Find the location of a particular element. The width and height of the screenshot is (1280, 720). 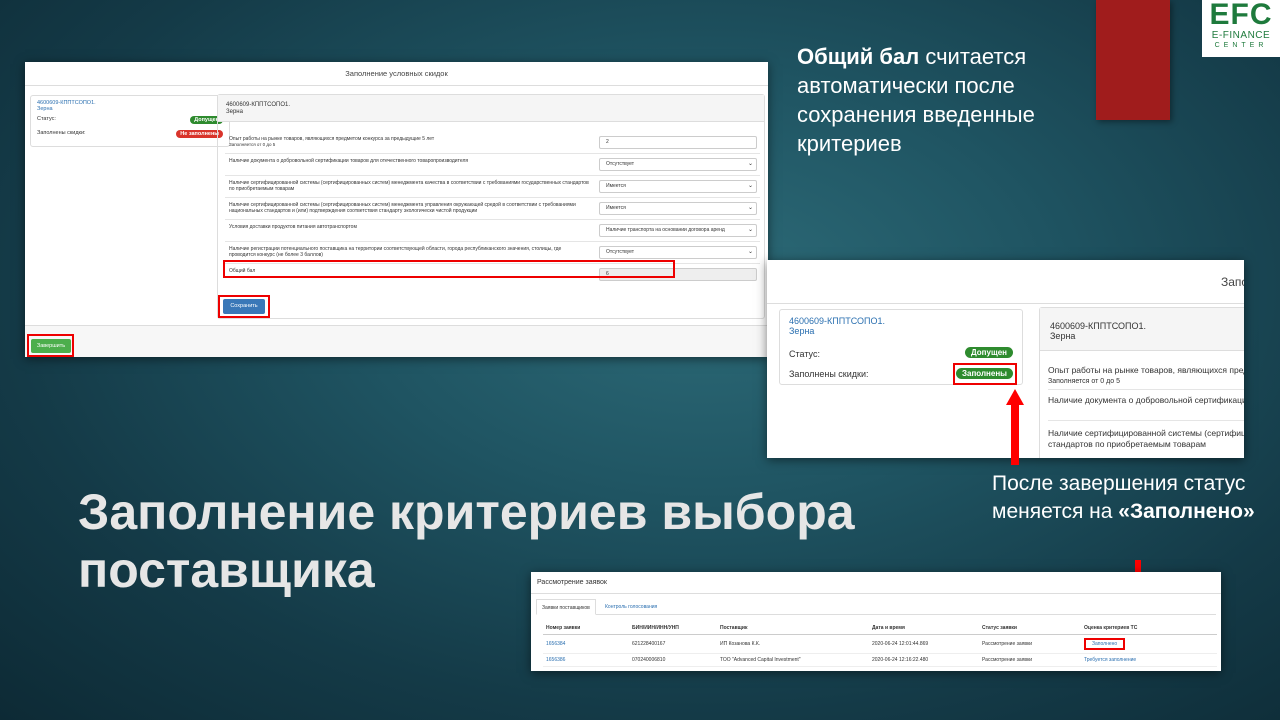

logo-line2: CENTER is located at coordinates (1241, 45).